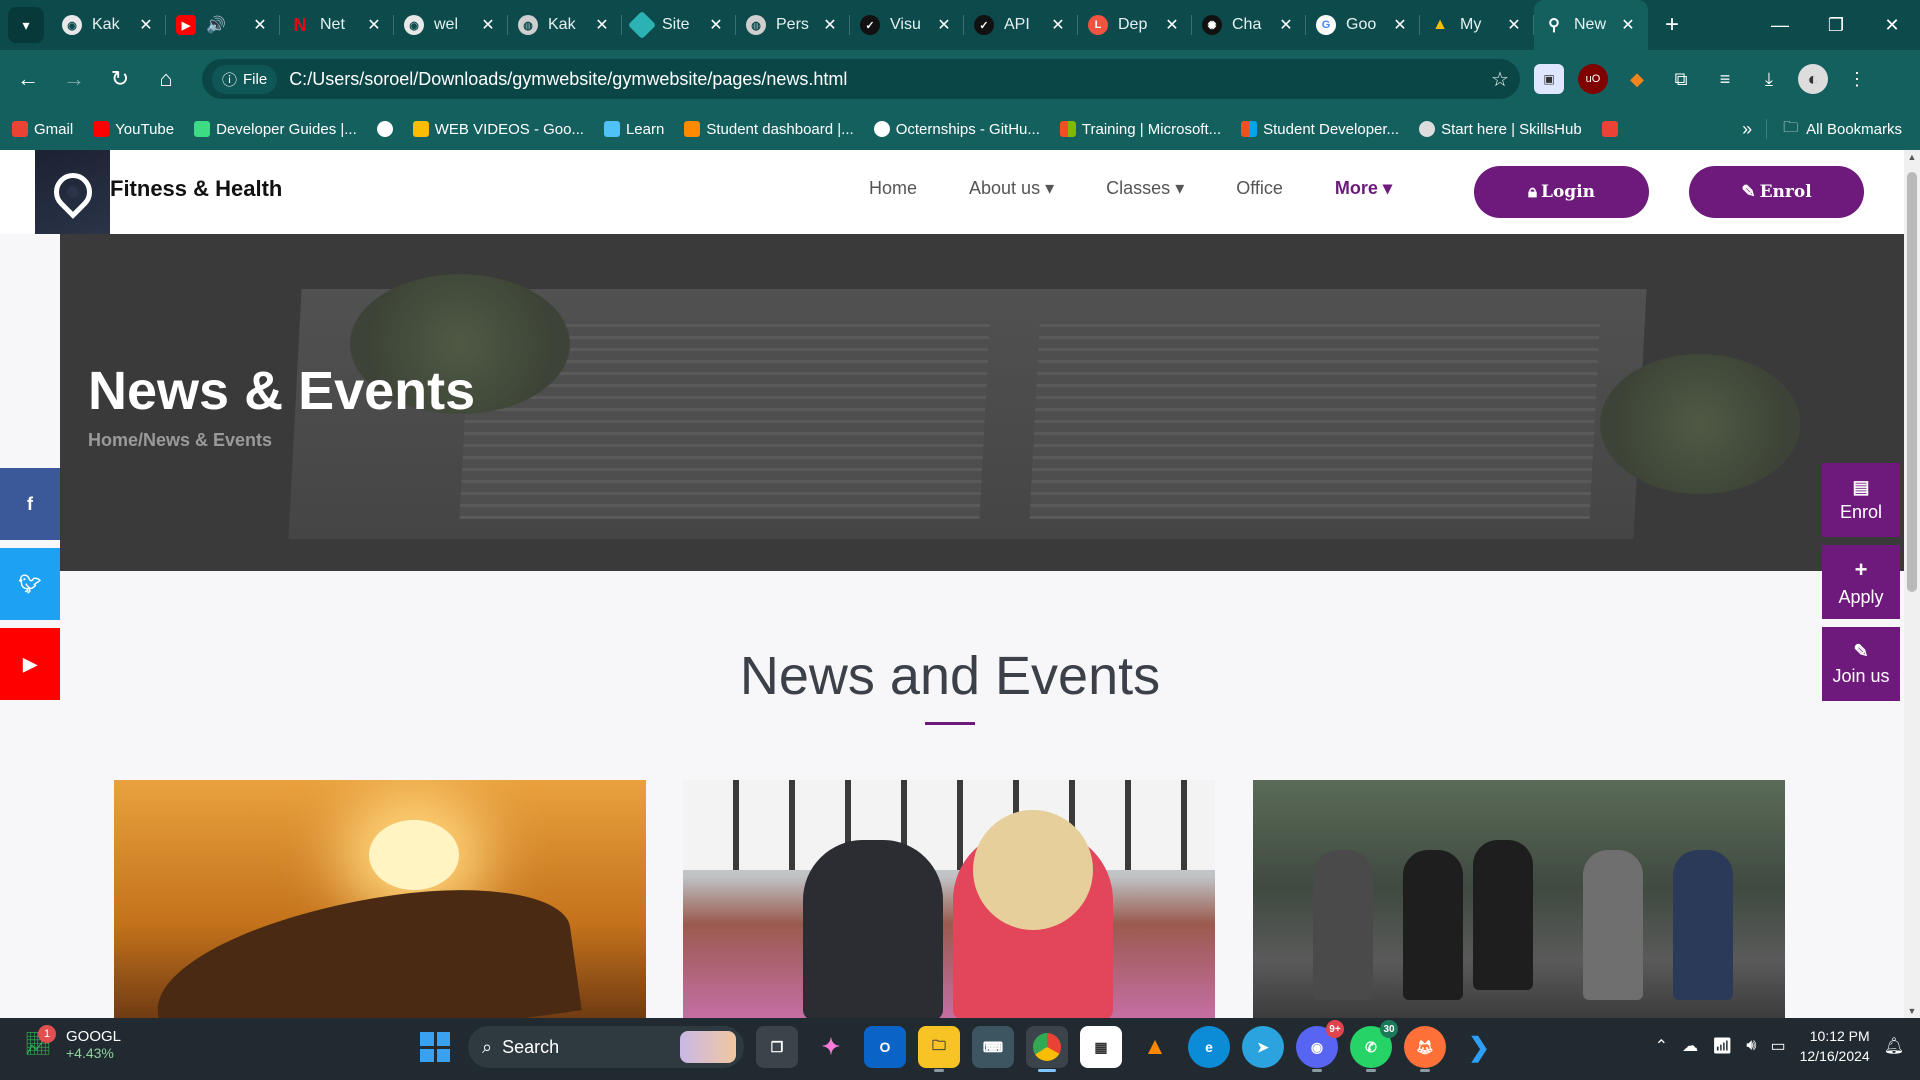  I want to click on battery-icon: ▭, so click(1777, 1046).